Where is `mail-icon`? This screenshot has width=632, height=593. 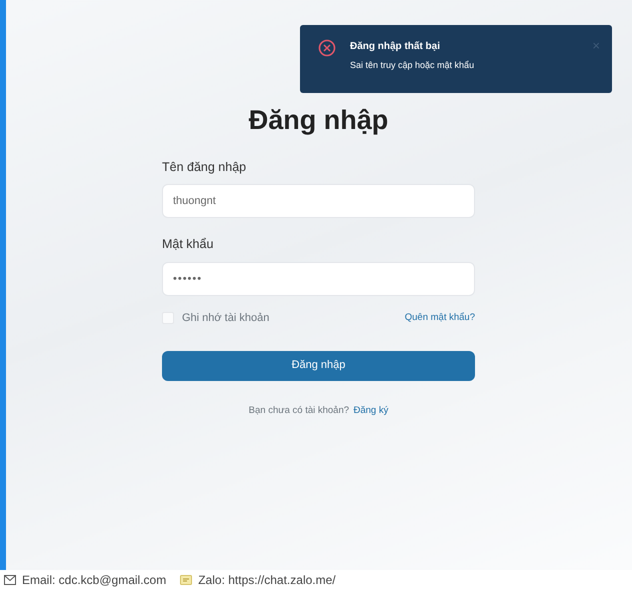 mail-icon is located at coordinates (10, 580).